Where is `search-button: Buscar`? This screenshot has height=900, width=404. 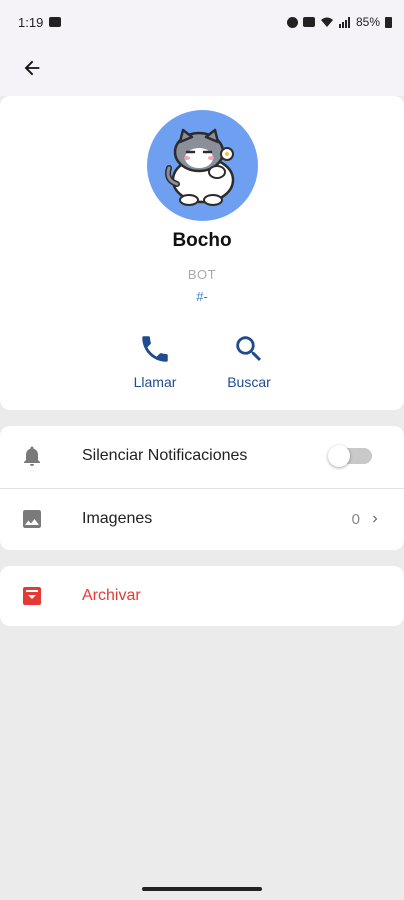
search-button: Buscar is located at coordinates (249, 361).